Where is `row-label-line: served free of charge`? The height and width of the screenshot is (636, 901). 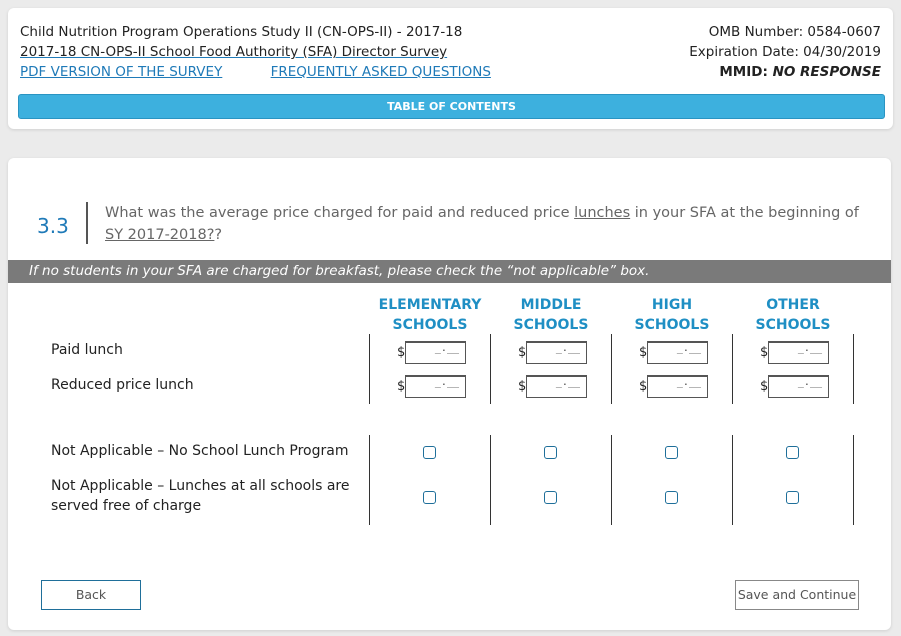
row-label-line: served free of charge is located at coordinates (126, 506).